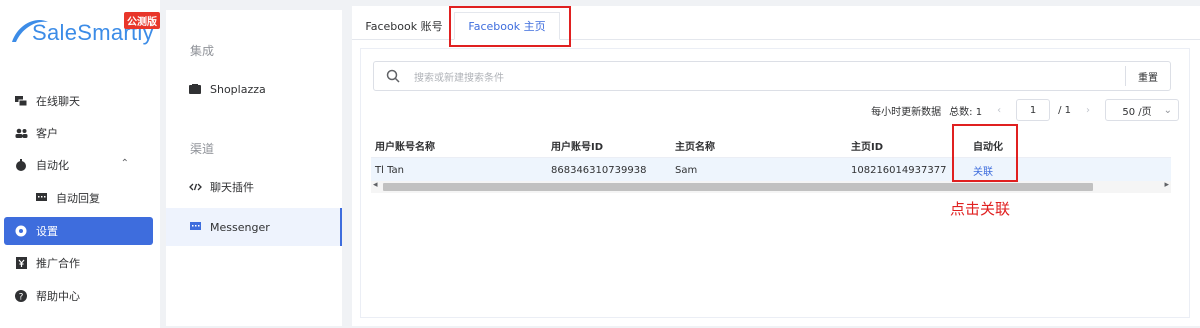  Describe the element at coordinates (202, 149) in the screenshot. I see `group-channels: 渠道` at that location.